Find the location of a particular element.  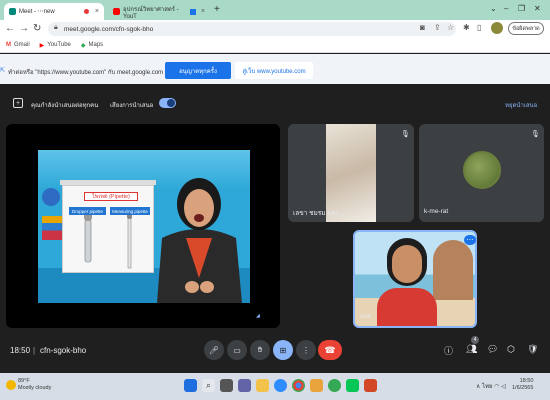

forward-icon: → is located at coordinates (24, 28).